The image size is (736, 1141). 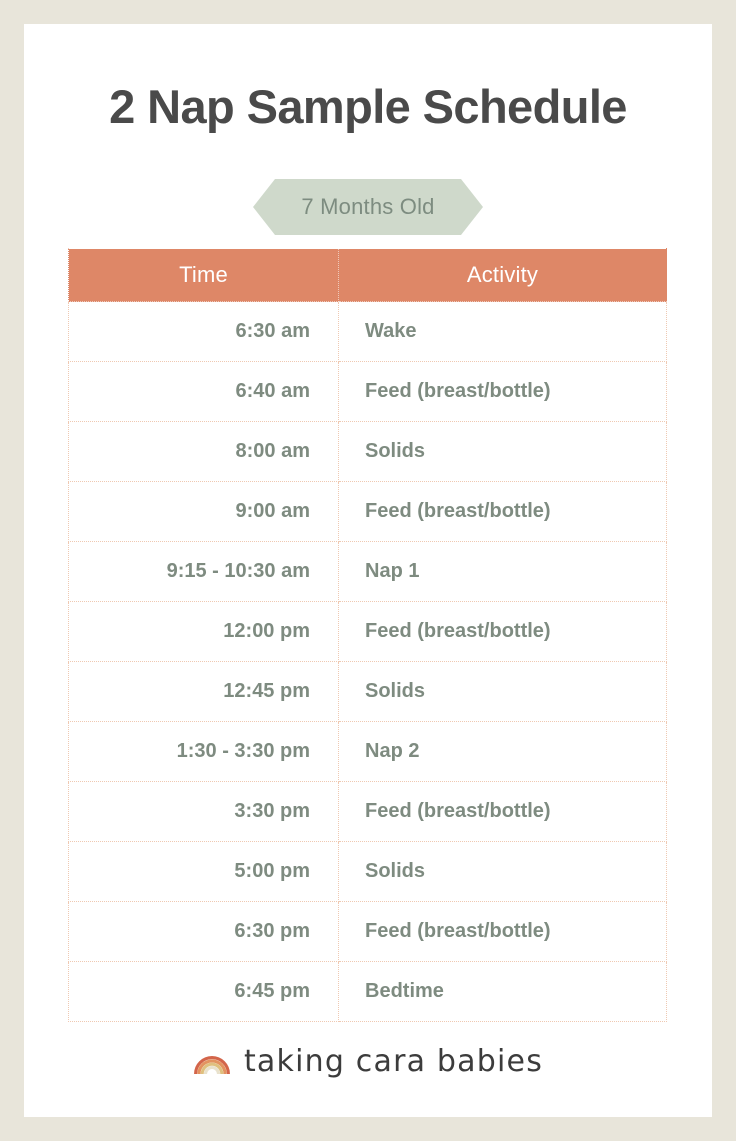 I want to click on table-header-row: Time Activity, so click(x=367, y=275).